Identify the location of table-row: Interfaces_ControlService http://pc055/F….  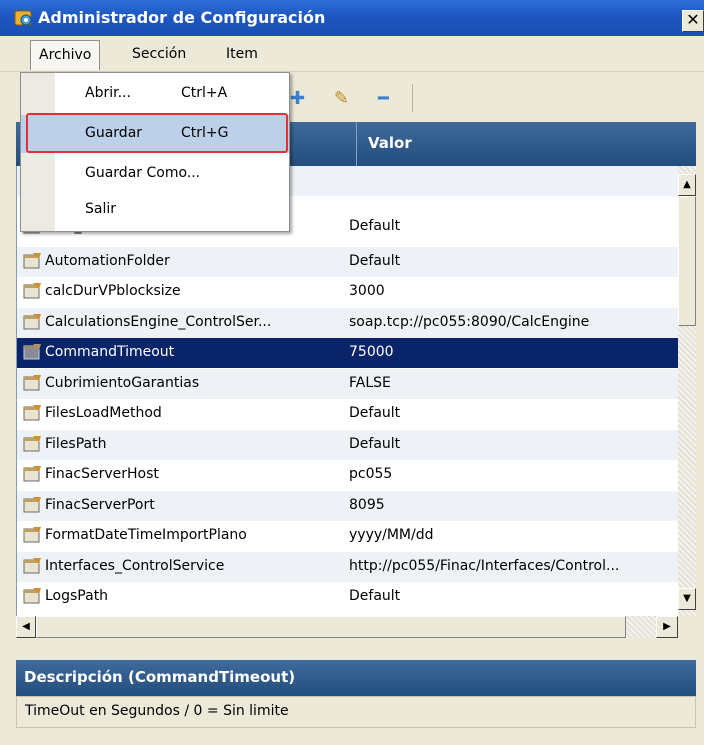
(347, 567).